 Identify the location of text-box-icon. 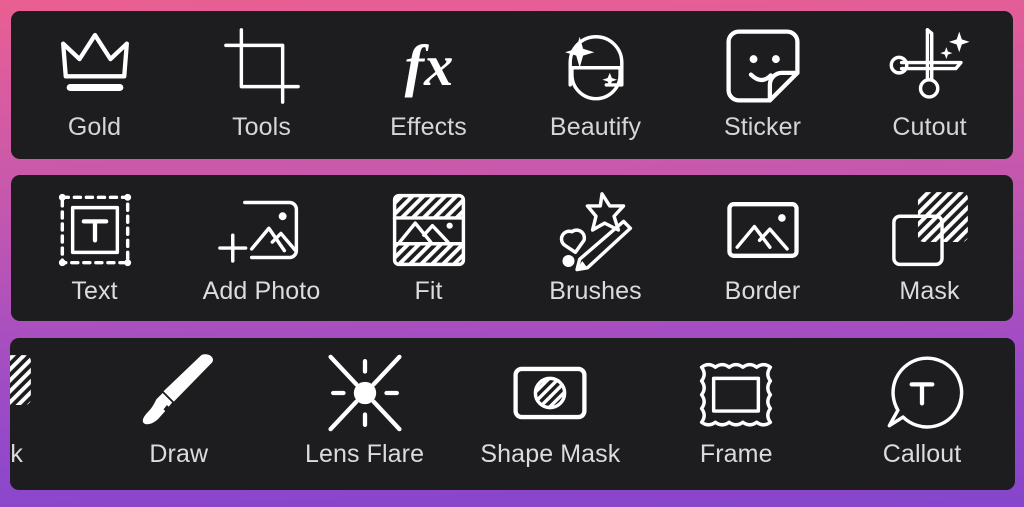
(95, 230).